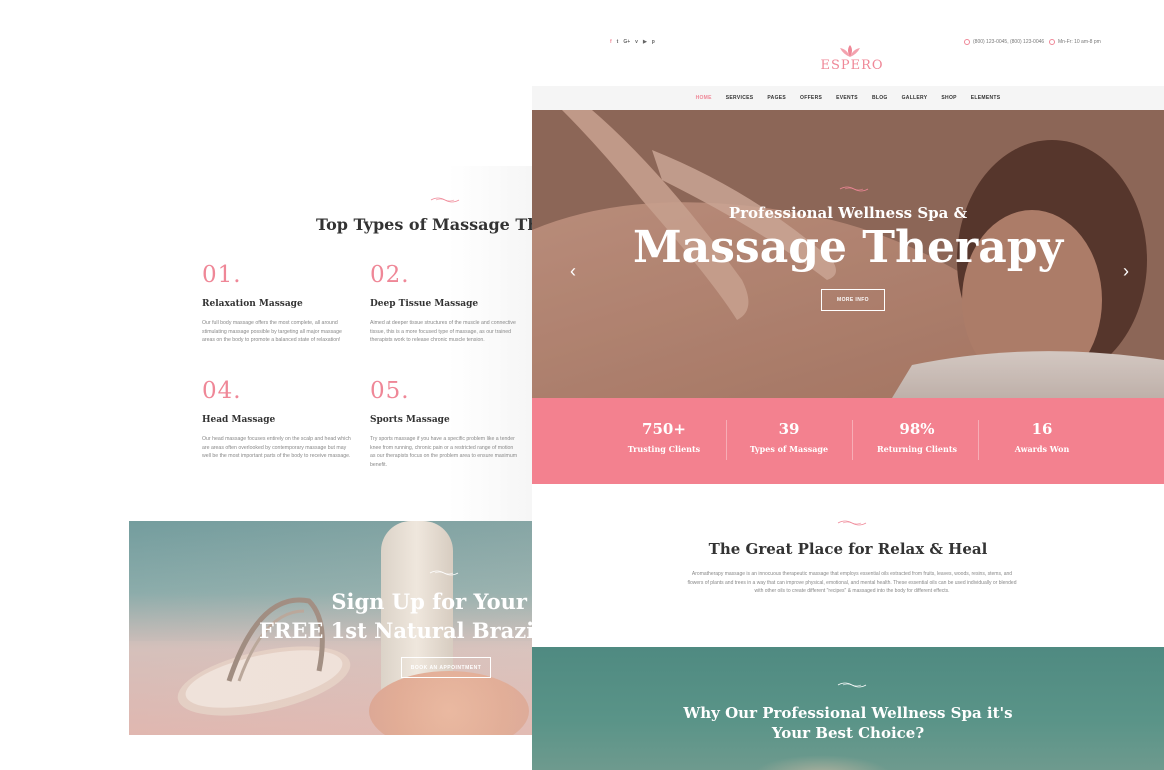  I want to click on massage-type-name: Sports Massage, so click(445, 420).